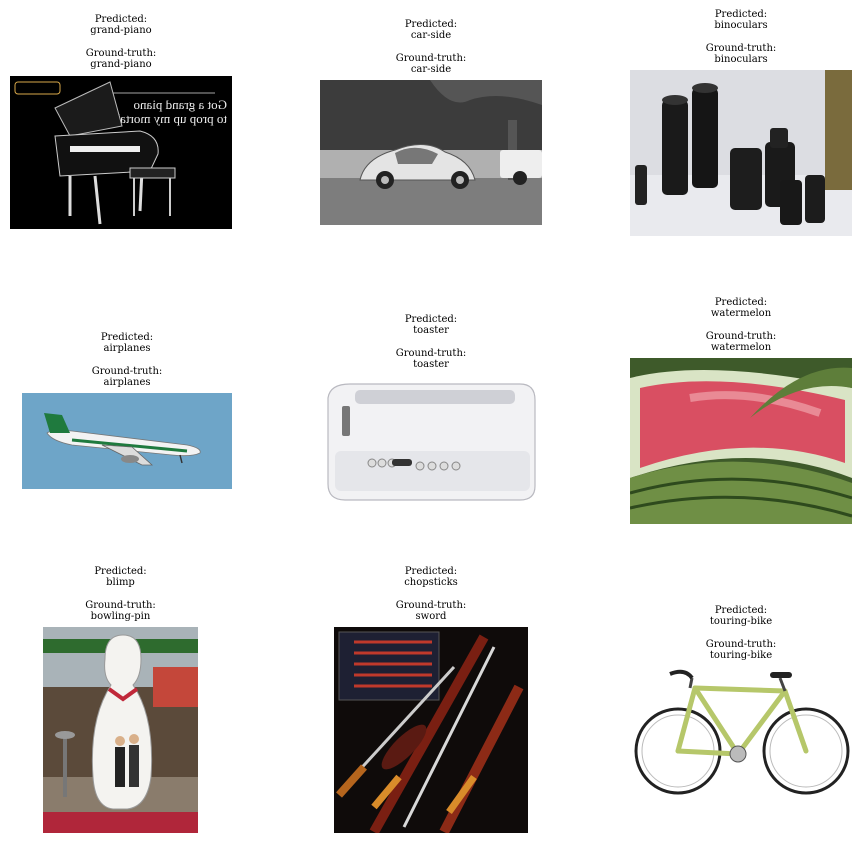  Describe the element at coordinates (120, 582) in the screenshot. I see `predicted-value: blimp` at that location.